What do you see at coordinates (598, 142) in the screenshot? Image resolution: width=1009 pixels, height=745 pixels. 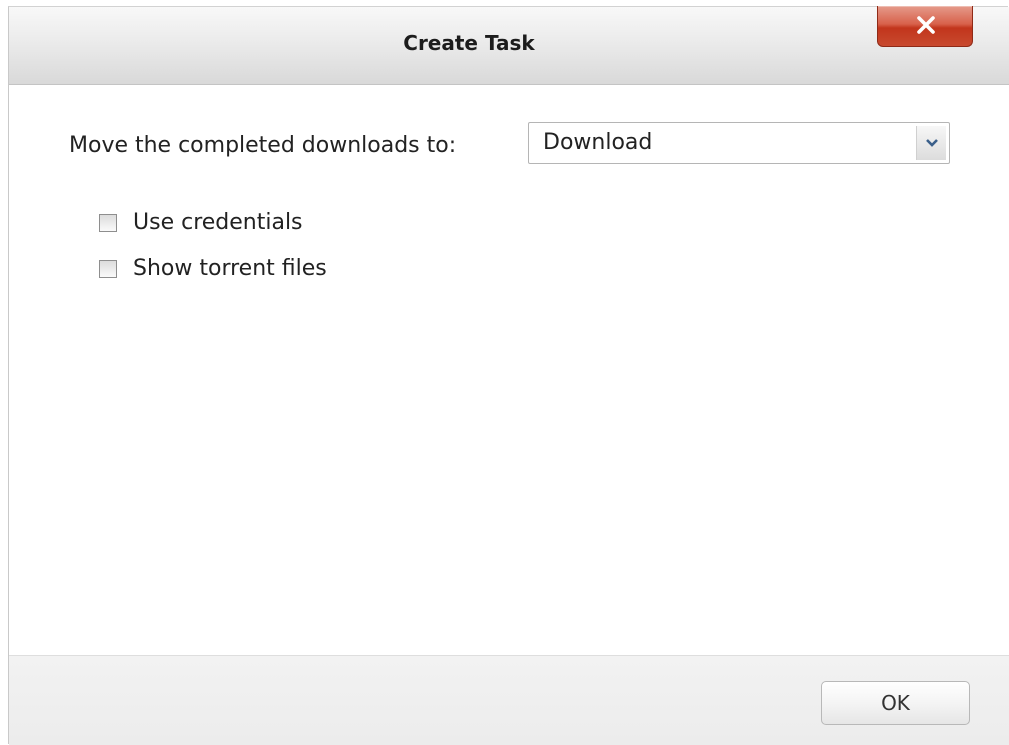 I see `destination-selected-value: Download` at bounding box center [598, 142].